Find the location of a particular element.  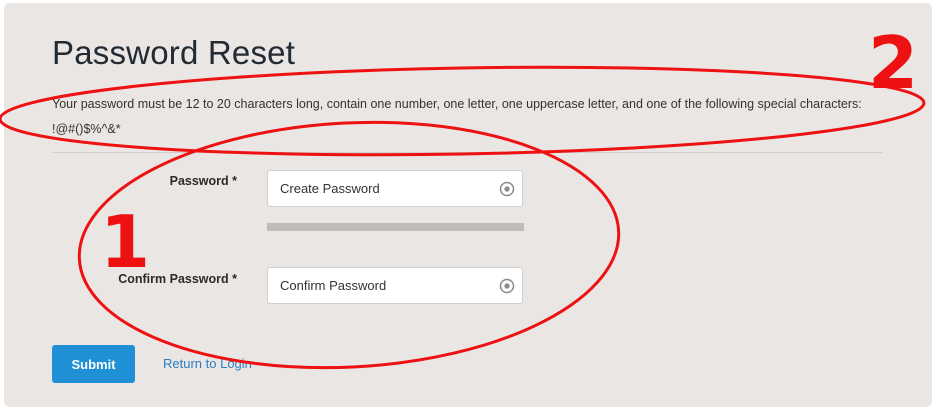

divider is located at coordinates (467, 152).